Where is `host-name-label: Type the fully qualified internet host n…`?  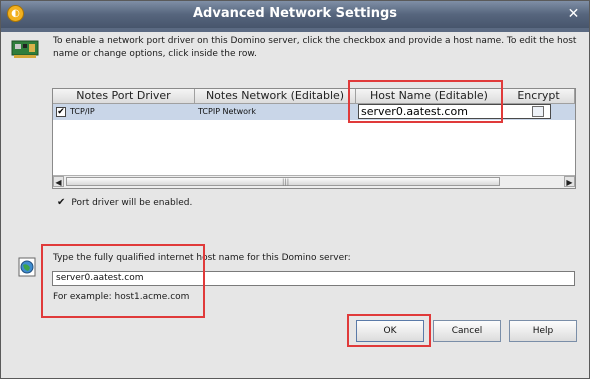
host-name-label: Type the fully qualified internet host n… is located at coordinates (202, 258).